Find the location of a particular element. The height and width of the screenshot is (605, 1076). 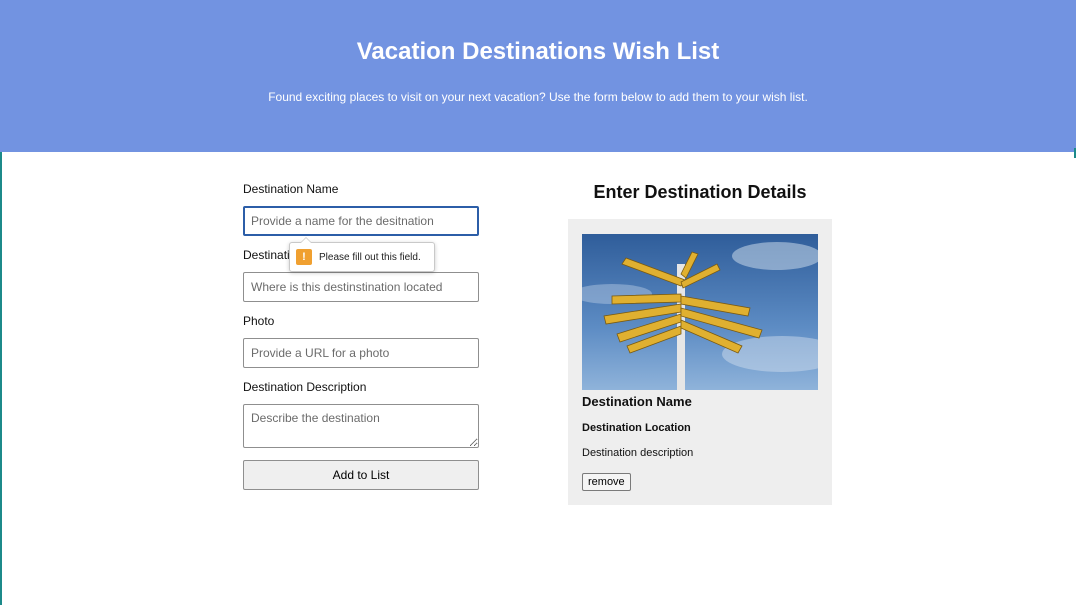

description-label: Destination Description is located at coordinates (305, 387).